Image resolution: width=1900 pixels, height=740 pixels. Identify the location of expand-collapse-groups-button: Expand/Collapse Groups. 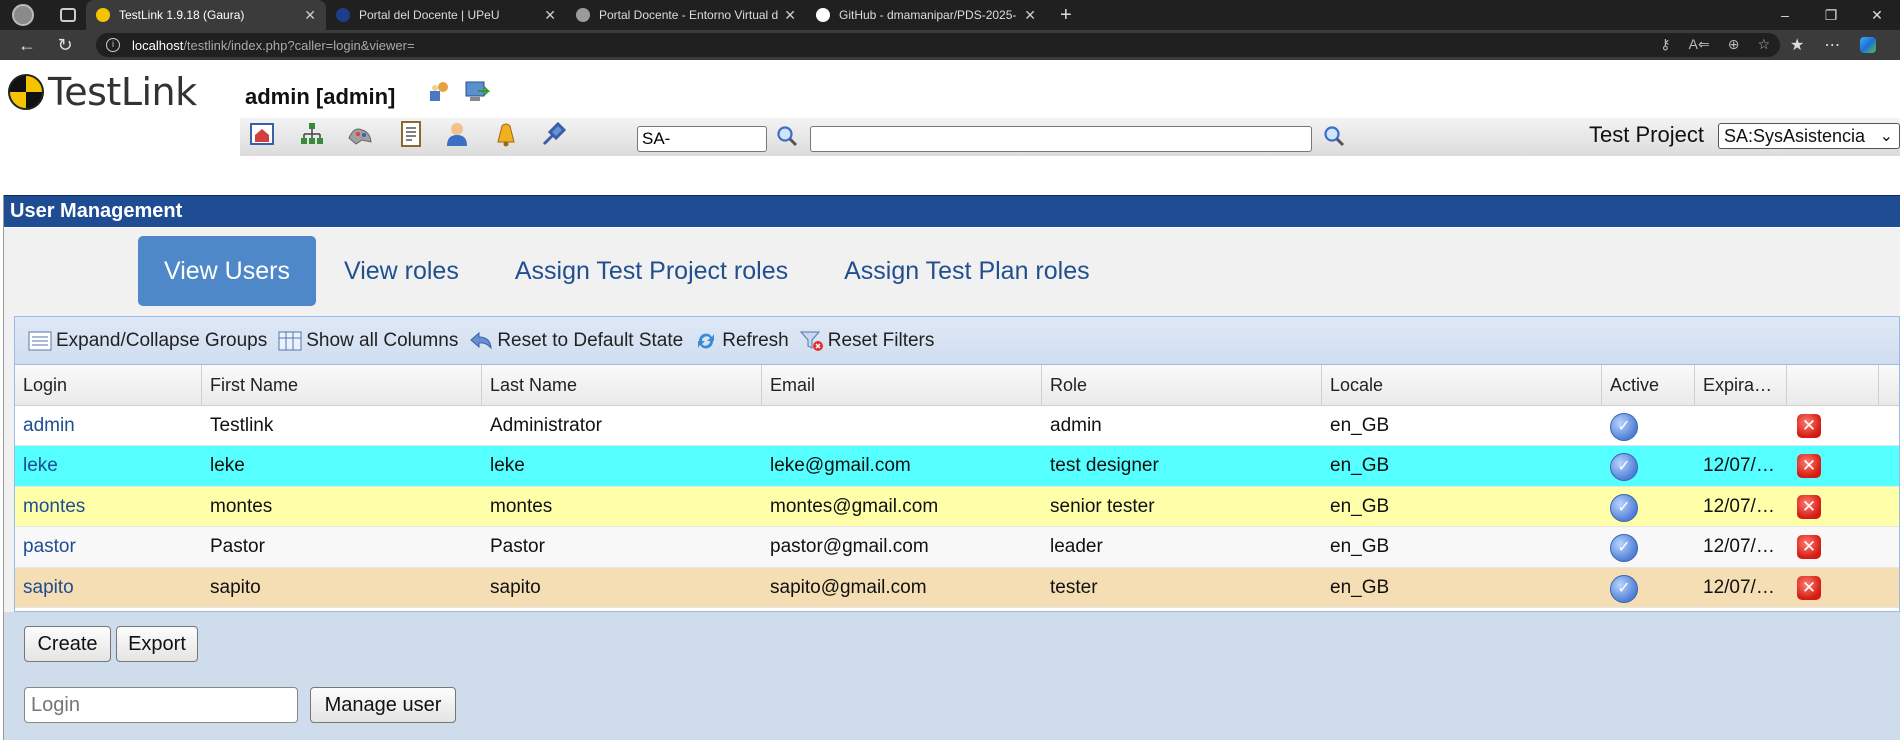
(147, 341).